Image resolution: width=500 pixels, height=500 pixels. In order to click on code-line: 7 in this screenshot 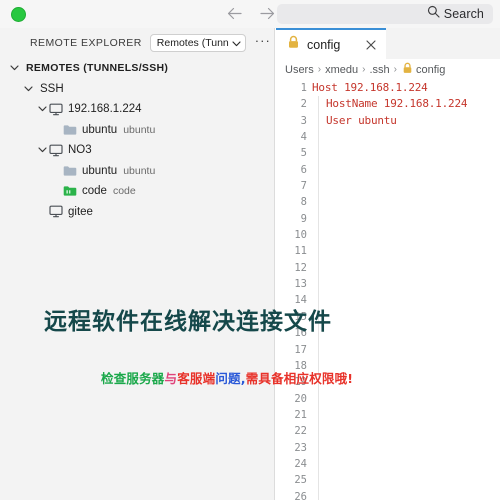, I will do `click(388, 186)`.